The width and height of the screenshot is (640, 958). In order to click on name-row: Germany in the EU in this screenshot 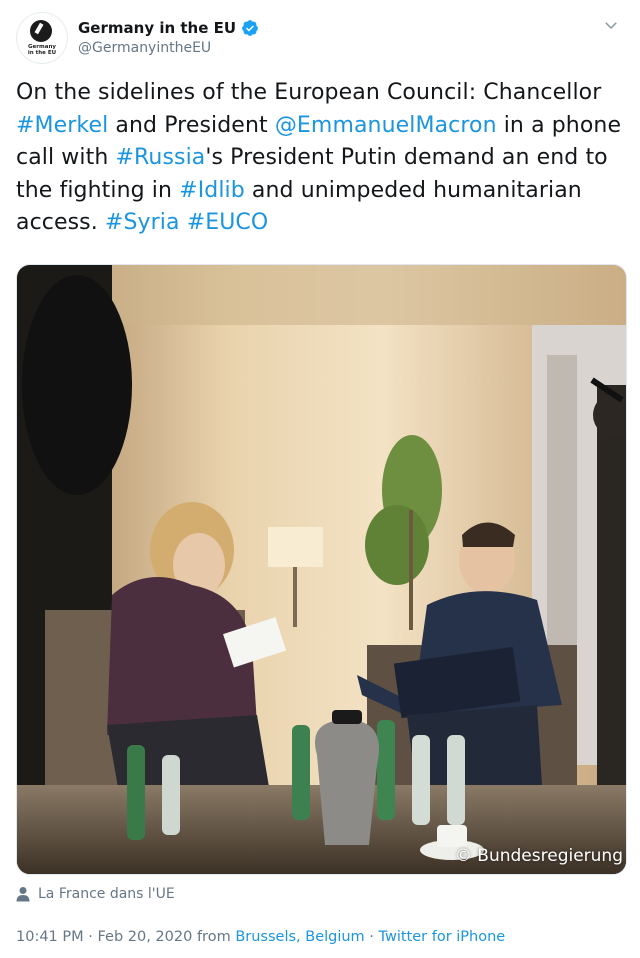, I will do `click(168, 28)`.